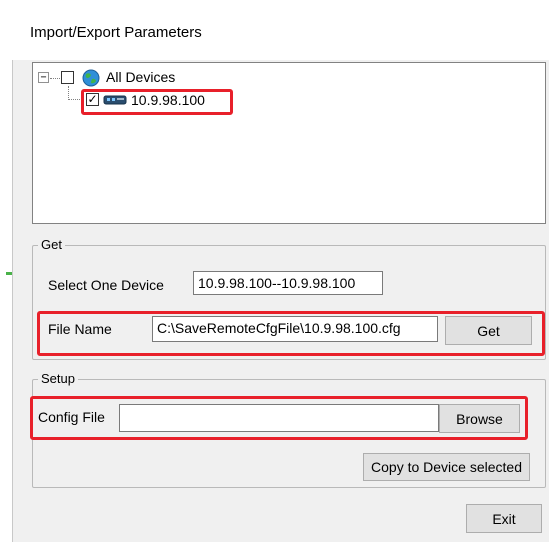 The width and height of the screenshot is (549, 542). What do you see at coordinates (51, 244) in the screenshot?
I see `get-group-legend: Get` at bounding box center [51, 244].